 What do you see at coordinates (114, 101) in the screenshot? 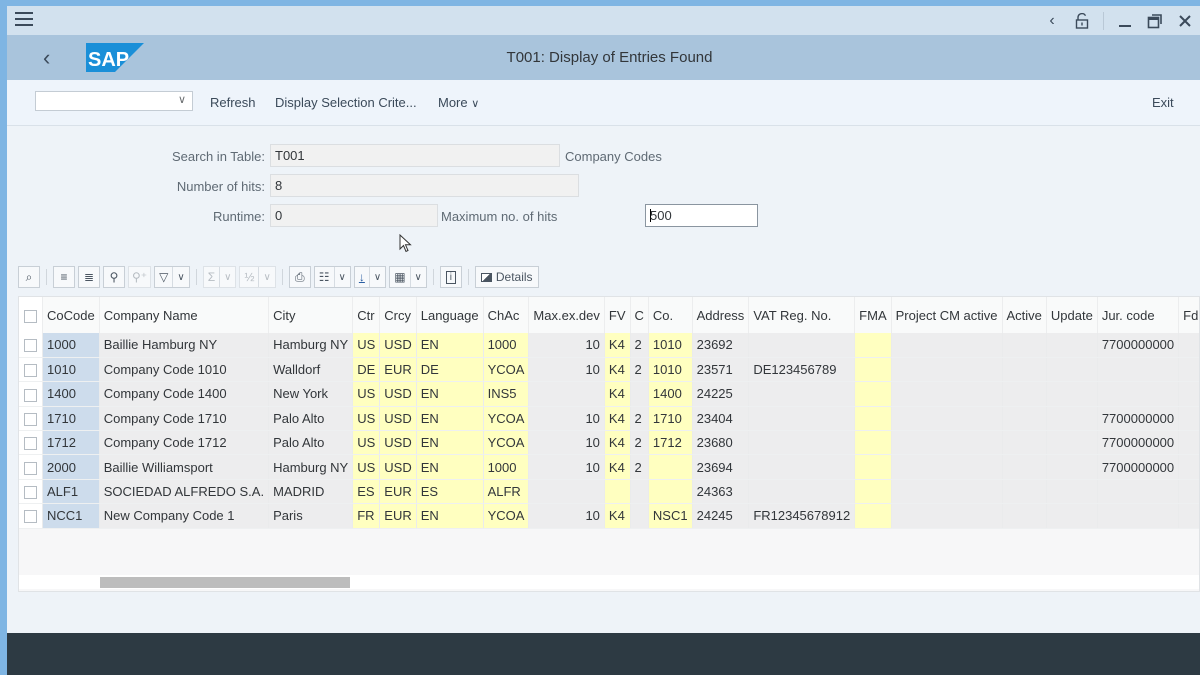
I see `command-field-combo: ∨` at bounding box center [114, 101].